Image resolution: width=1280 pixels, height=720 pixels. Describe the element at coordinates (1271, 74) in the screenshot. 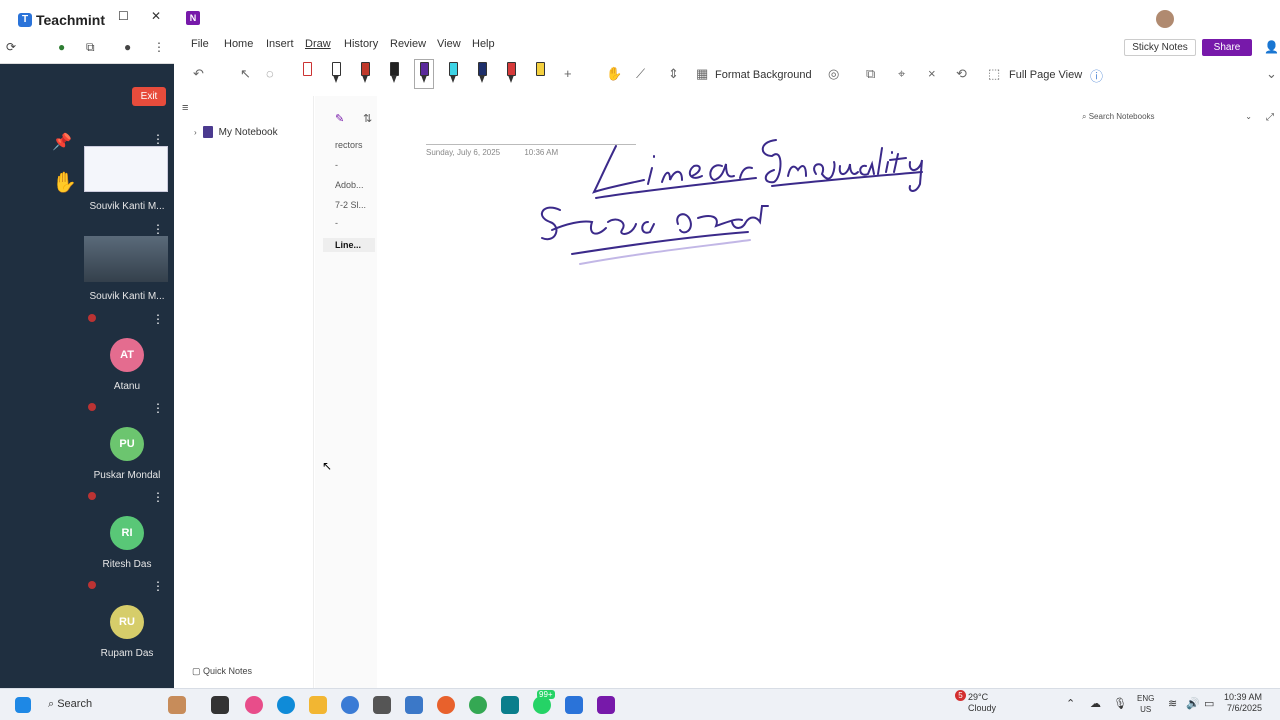

I see `collapse-ribbon-icon: ⌄` at that location.